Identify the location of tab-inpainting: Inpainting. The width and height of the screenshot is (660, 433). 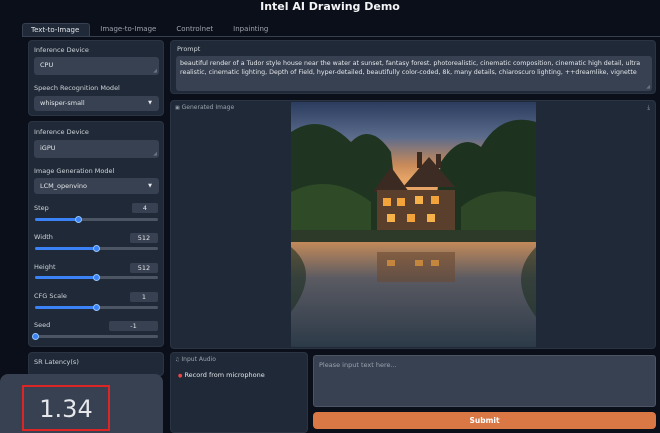
(251, 29).